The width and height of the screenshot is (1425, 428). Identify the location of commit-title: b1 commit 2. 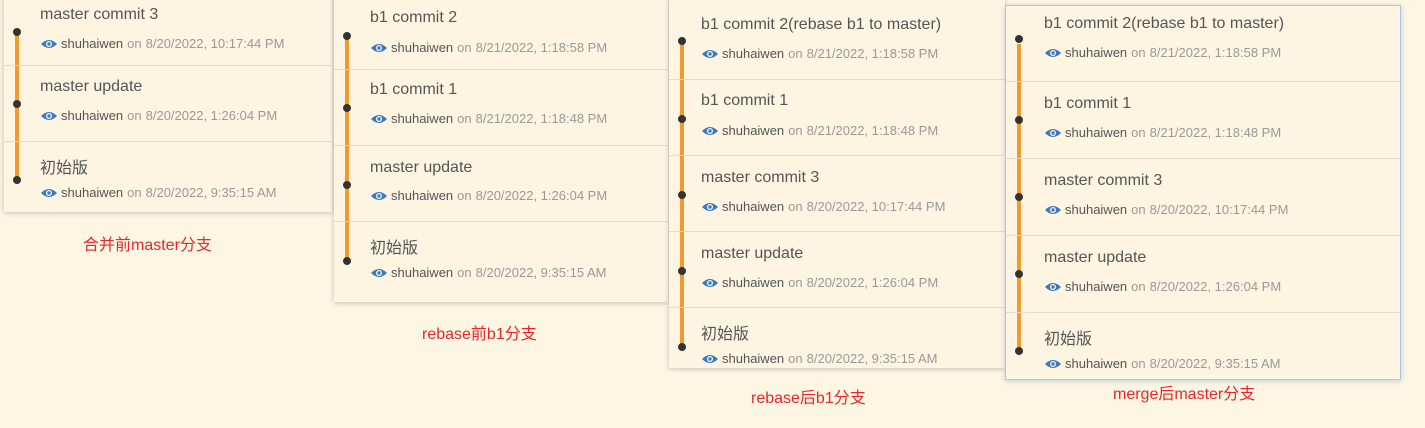
(414, 17).